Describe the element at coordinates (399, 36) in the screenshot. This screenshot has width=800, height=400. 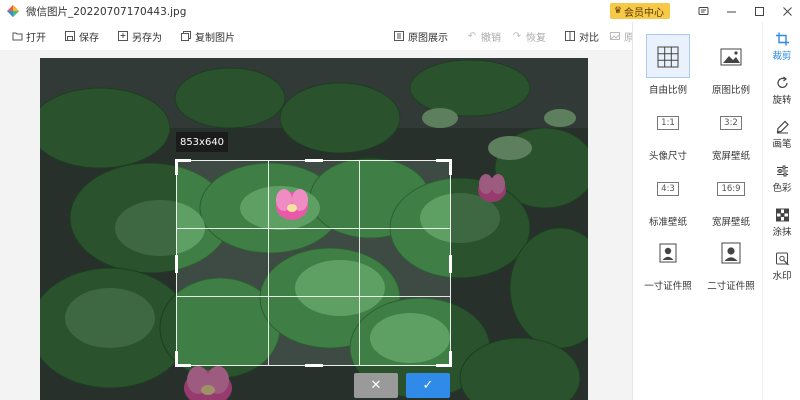
I see `original-display-icon` at that location.